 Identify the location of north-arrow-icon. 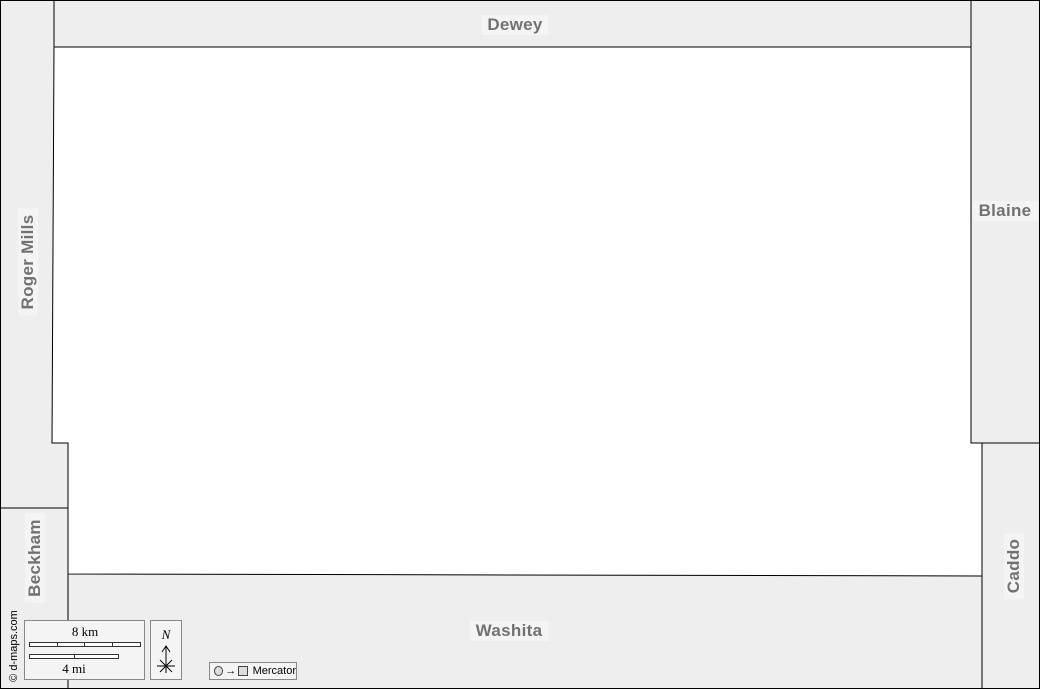
(166, 659).